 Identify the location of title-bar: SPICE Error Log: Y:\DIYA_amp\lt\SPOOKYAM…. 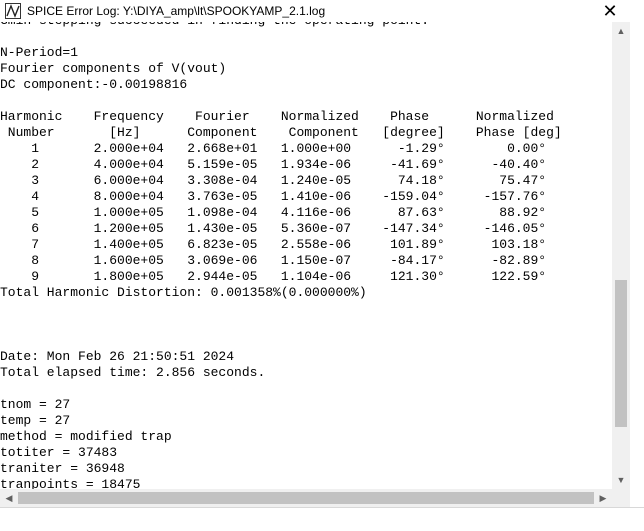
(315, 11).